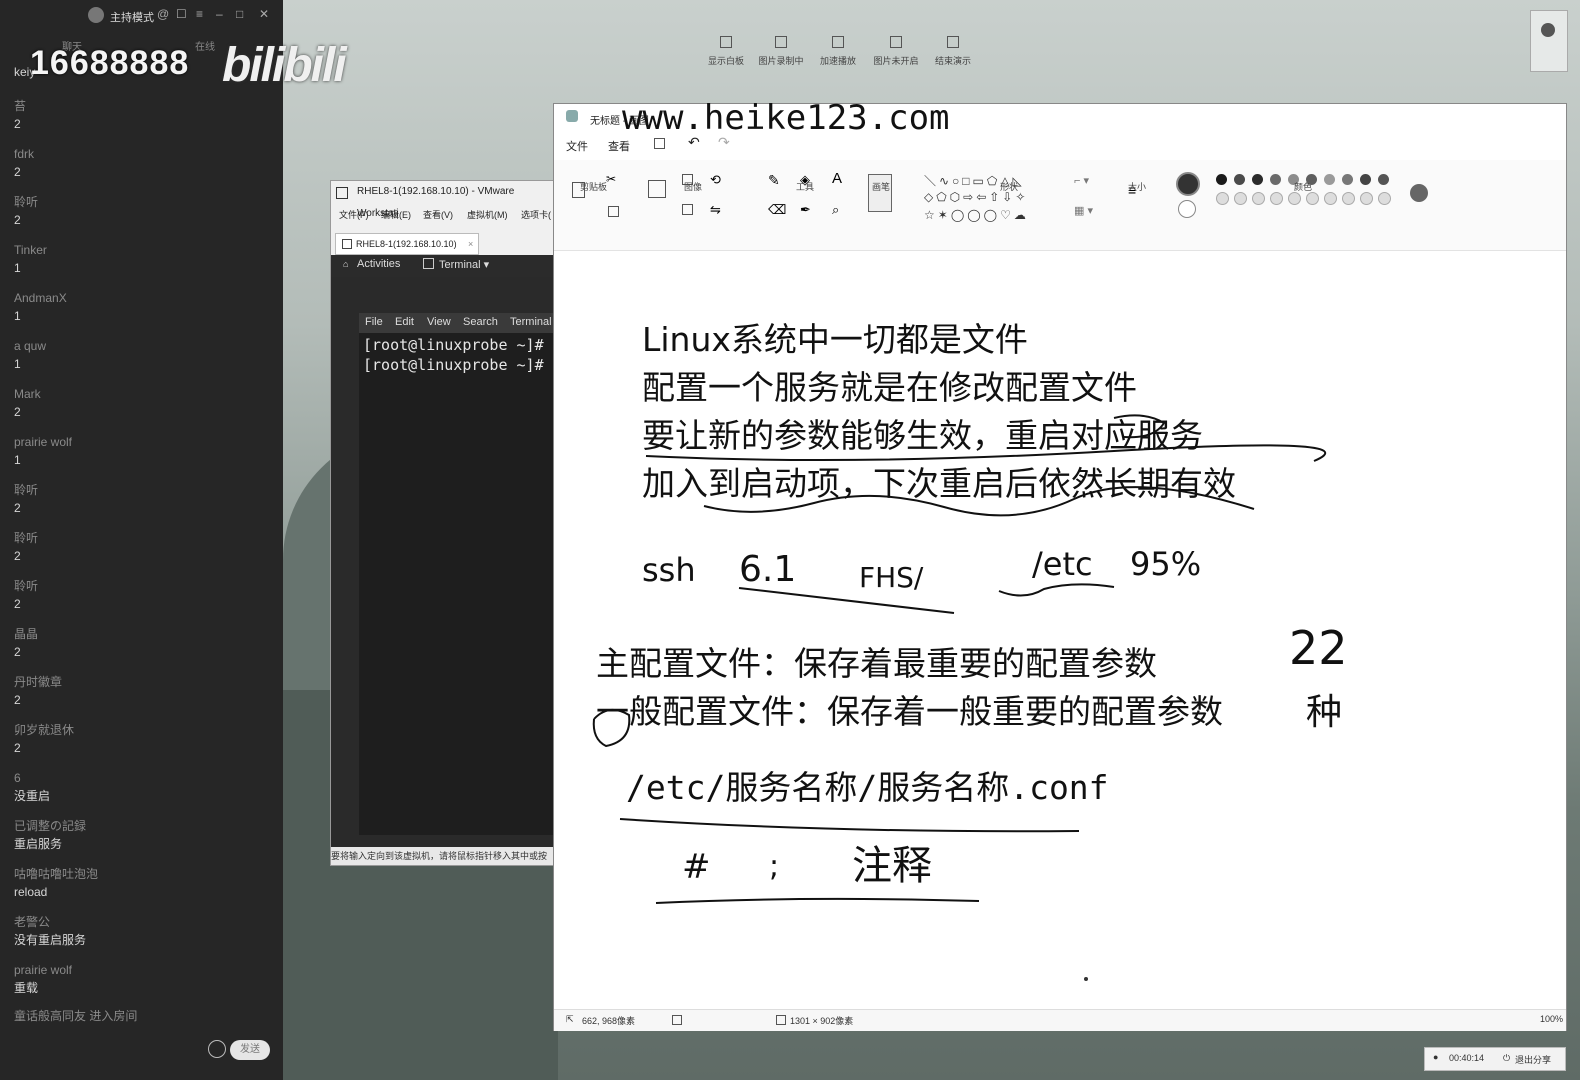 The width and height of the screenshot is (1580, 1080). What do you see at coordinates (781, 1020) in the screenshot?
I see `canvas-size-icon` at bounding box center [781, 1020].